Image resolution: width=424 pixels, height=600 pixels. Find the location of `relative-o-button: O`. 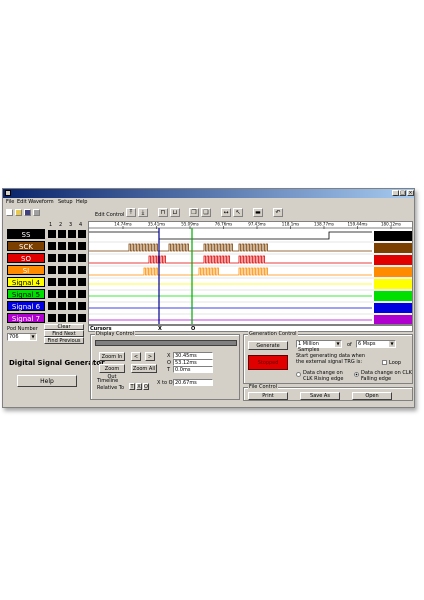

relative-o-button: O is located at coordinates (146, 386).